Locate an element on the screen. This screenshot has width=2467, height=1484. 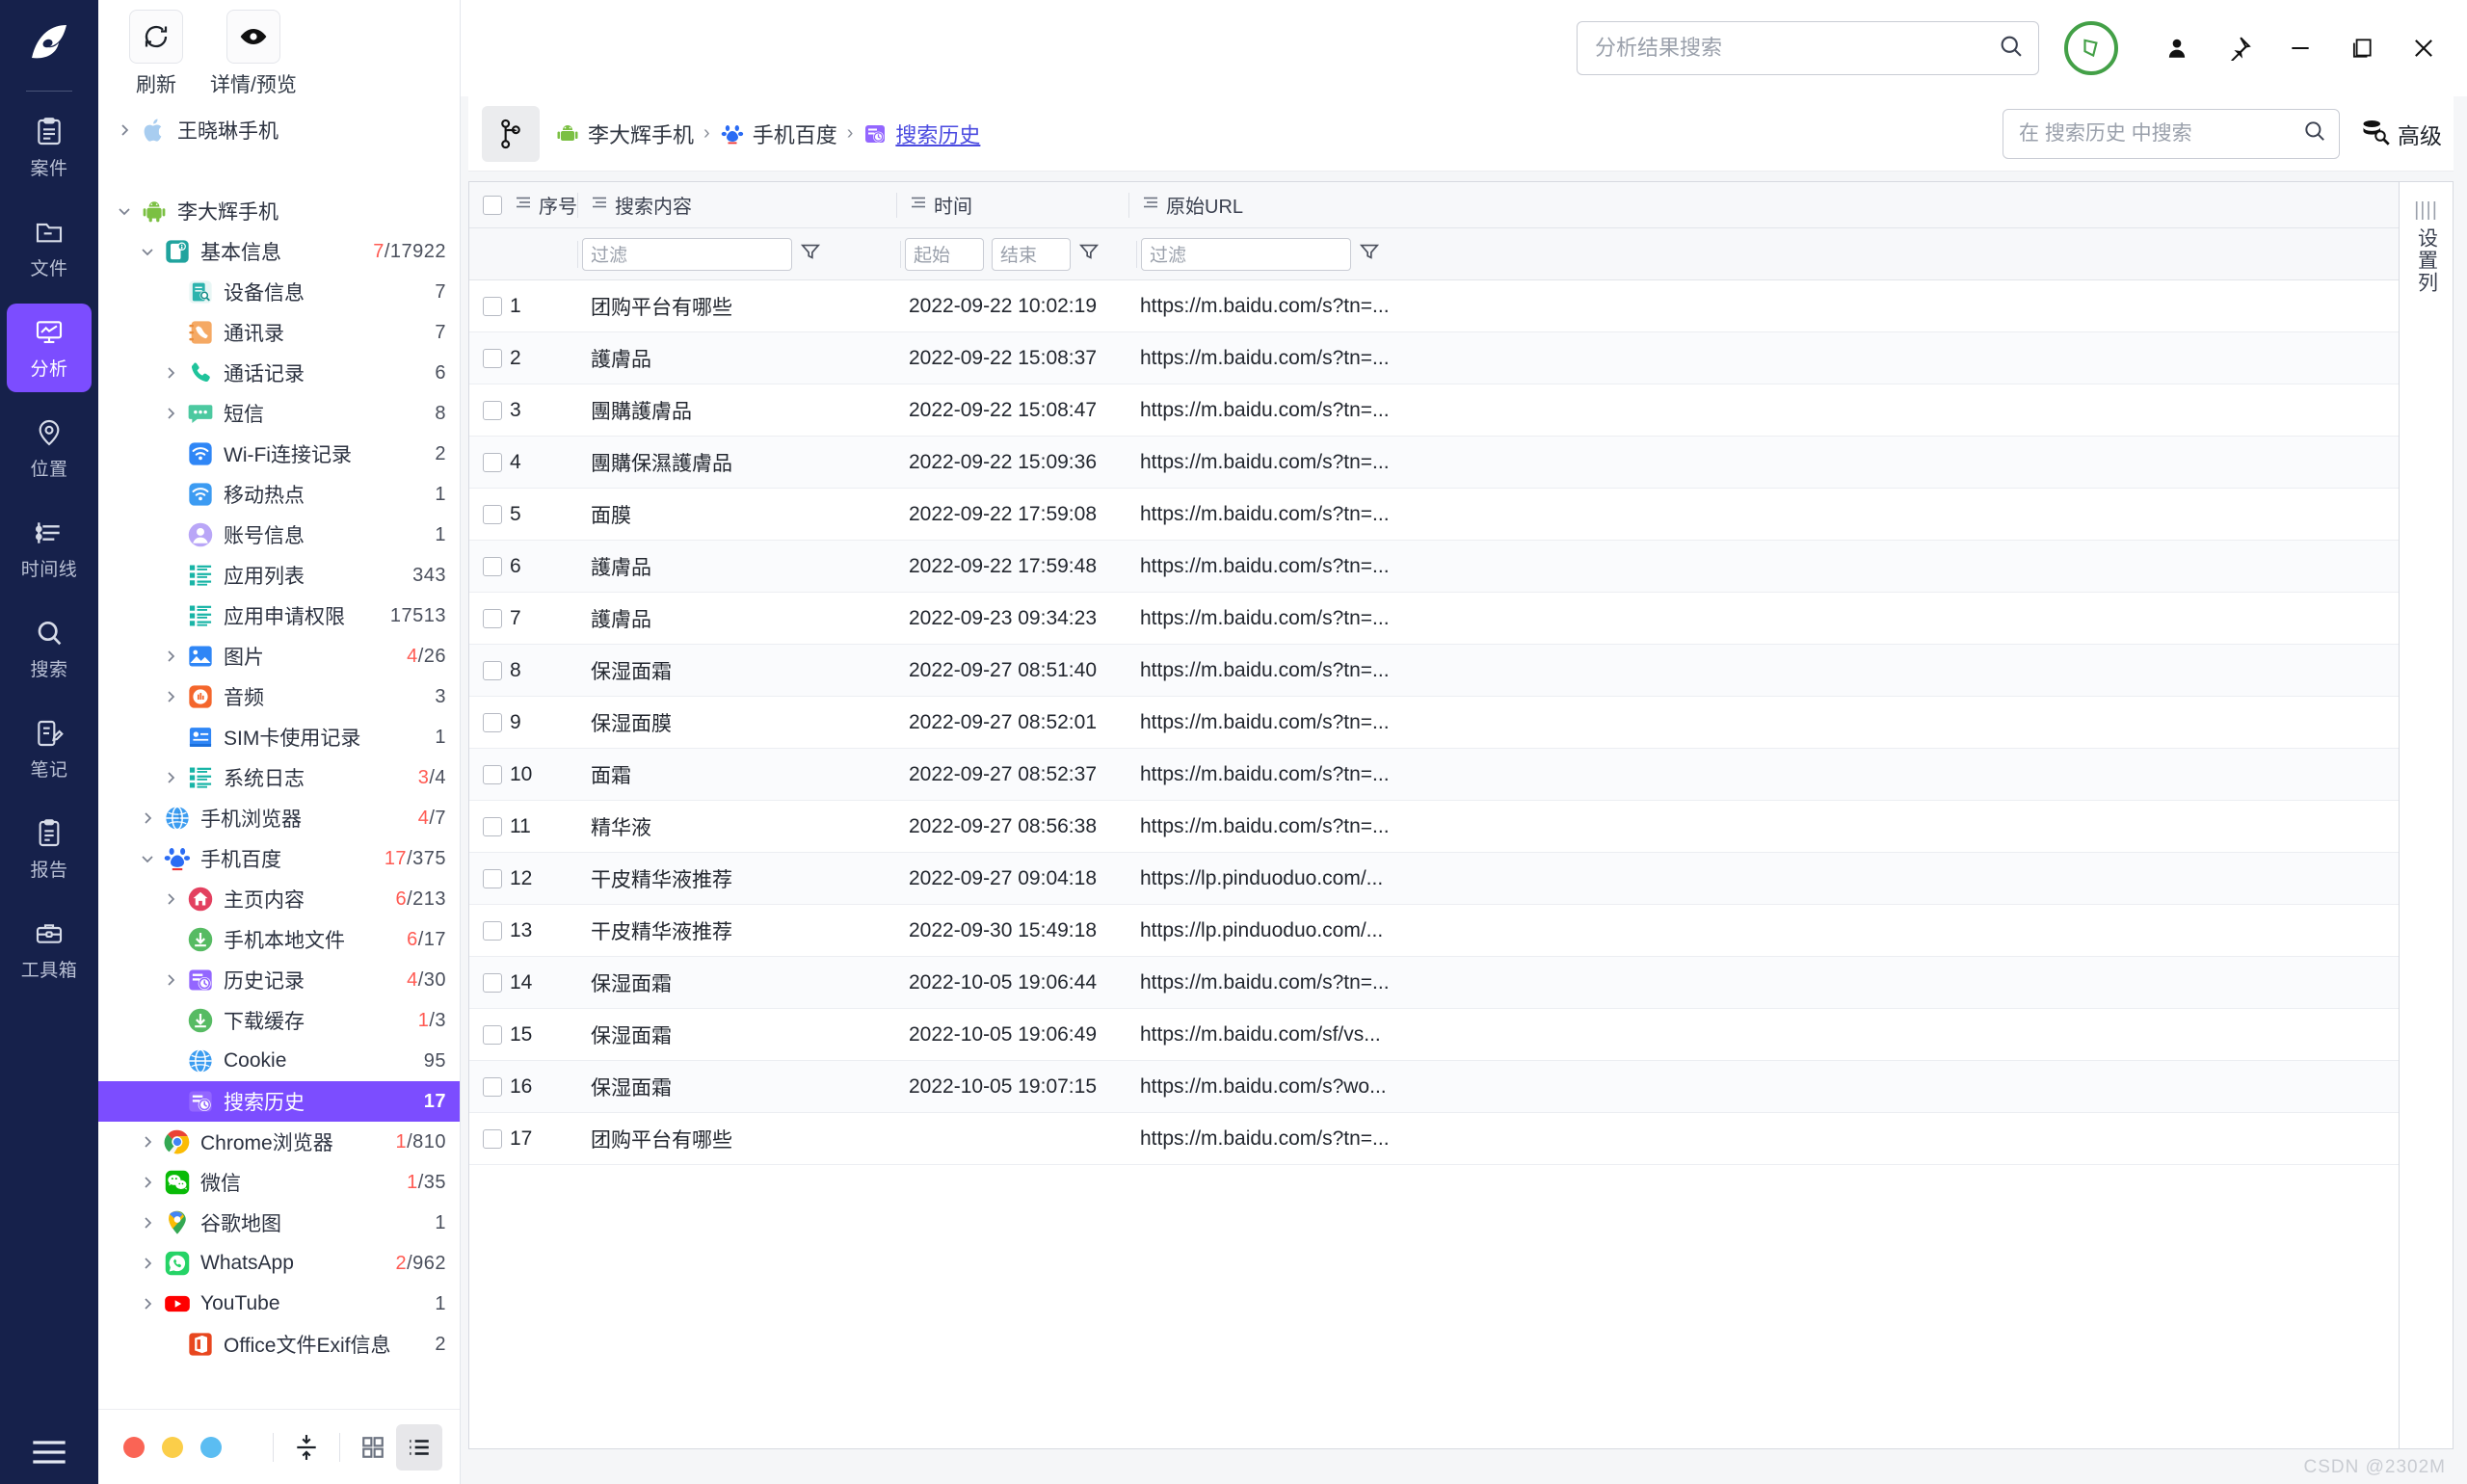
filter-url-input: 过滤 is located at coordinates (1246, 254).